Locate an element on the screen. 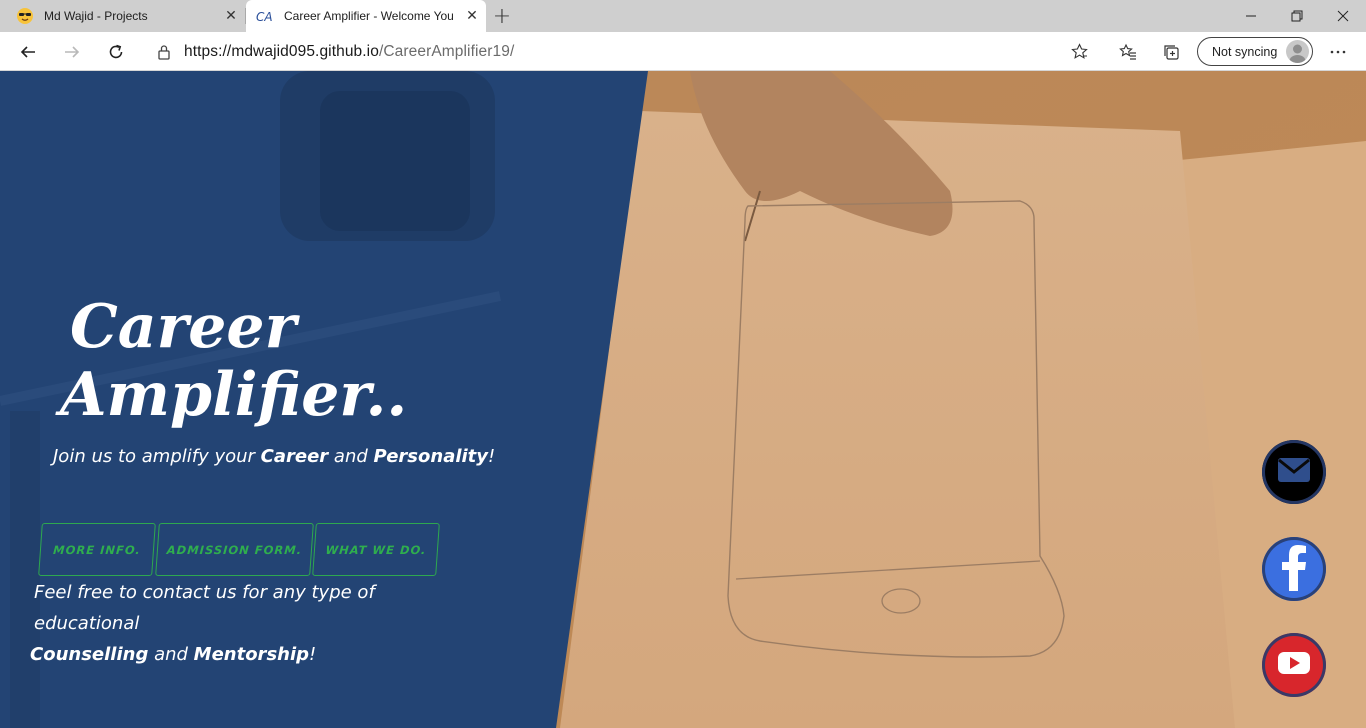 The image size is (1366, 728). contact-end: ! is located at coordinates (313, 654).